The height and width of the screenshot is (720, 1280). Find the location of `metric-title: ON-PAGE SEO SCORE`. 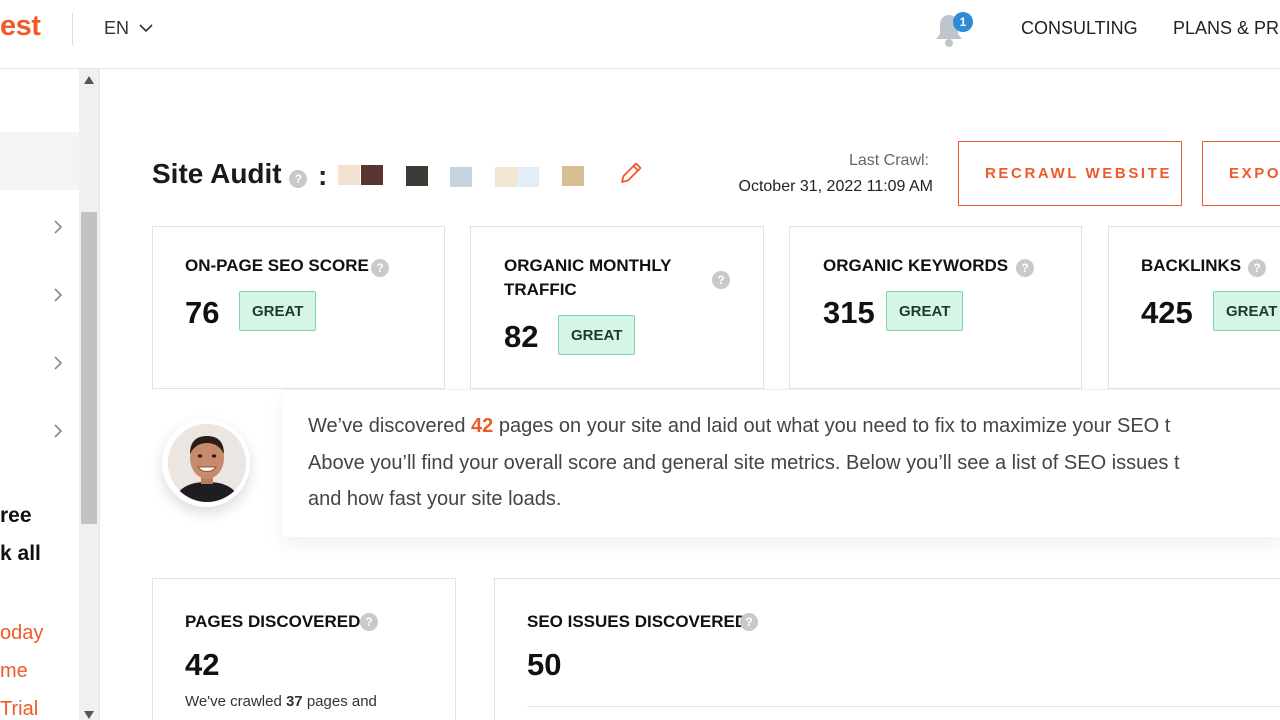

metric-title: ON-PAGE SEO SCORE is located at coordinates (277, 265).